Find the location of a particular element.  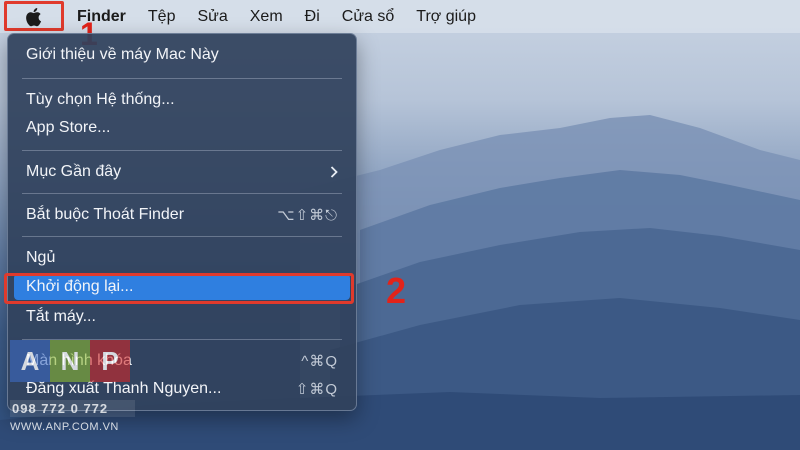

menu-item-recent-items: Mục Gần đây is located at coordinates (182, 172).